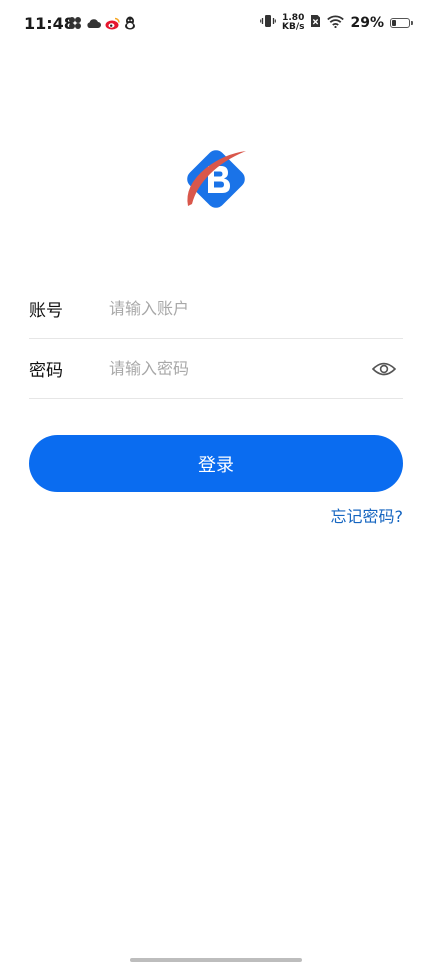 The image size is (432, 964). I want to click on account-row: 账号, so click(216, 309).